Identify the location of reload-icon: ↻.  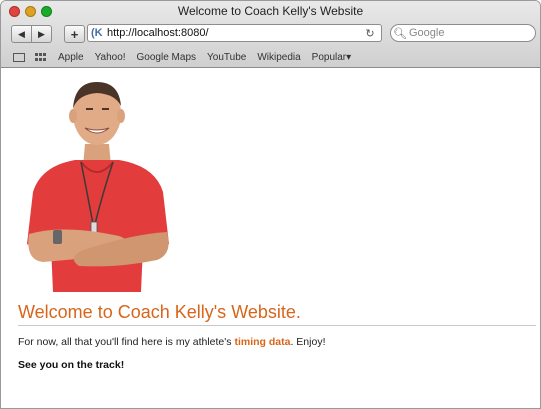
(370, 33).